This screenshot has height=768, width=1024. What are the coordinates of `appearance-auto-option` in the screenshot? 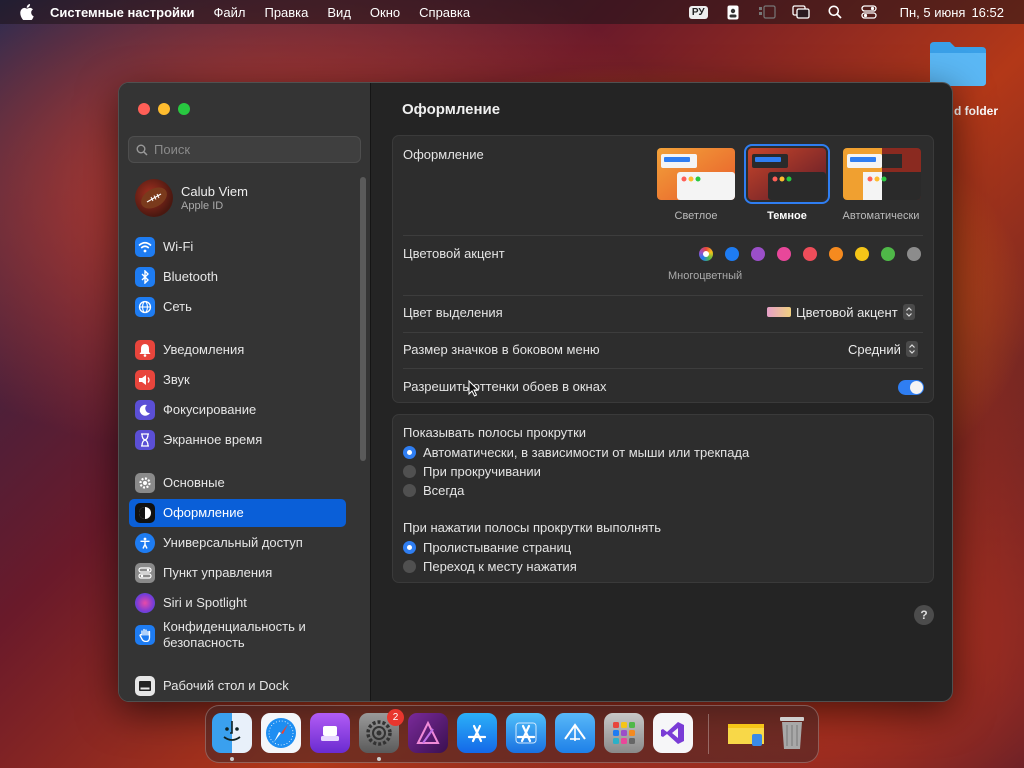 It's located at (882, 174).